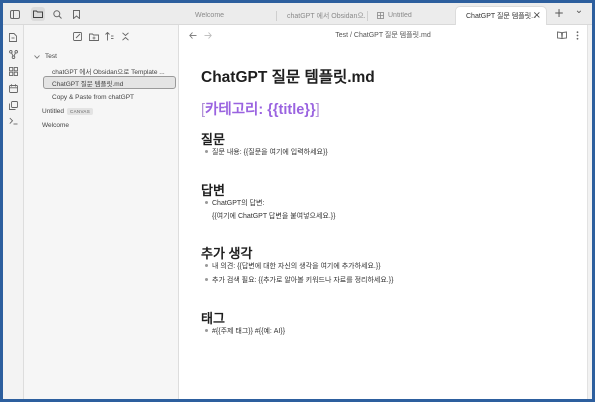  Describe the element at coordinates (38, 14) in the screenshot. I see `files-icon` at that location.